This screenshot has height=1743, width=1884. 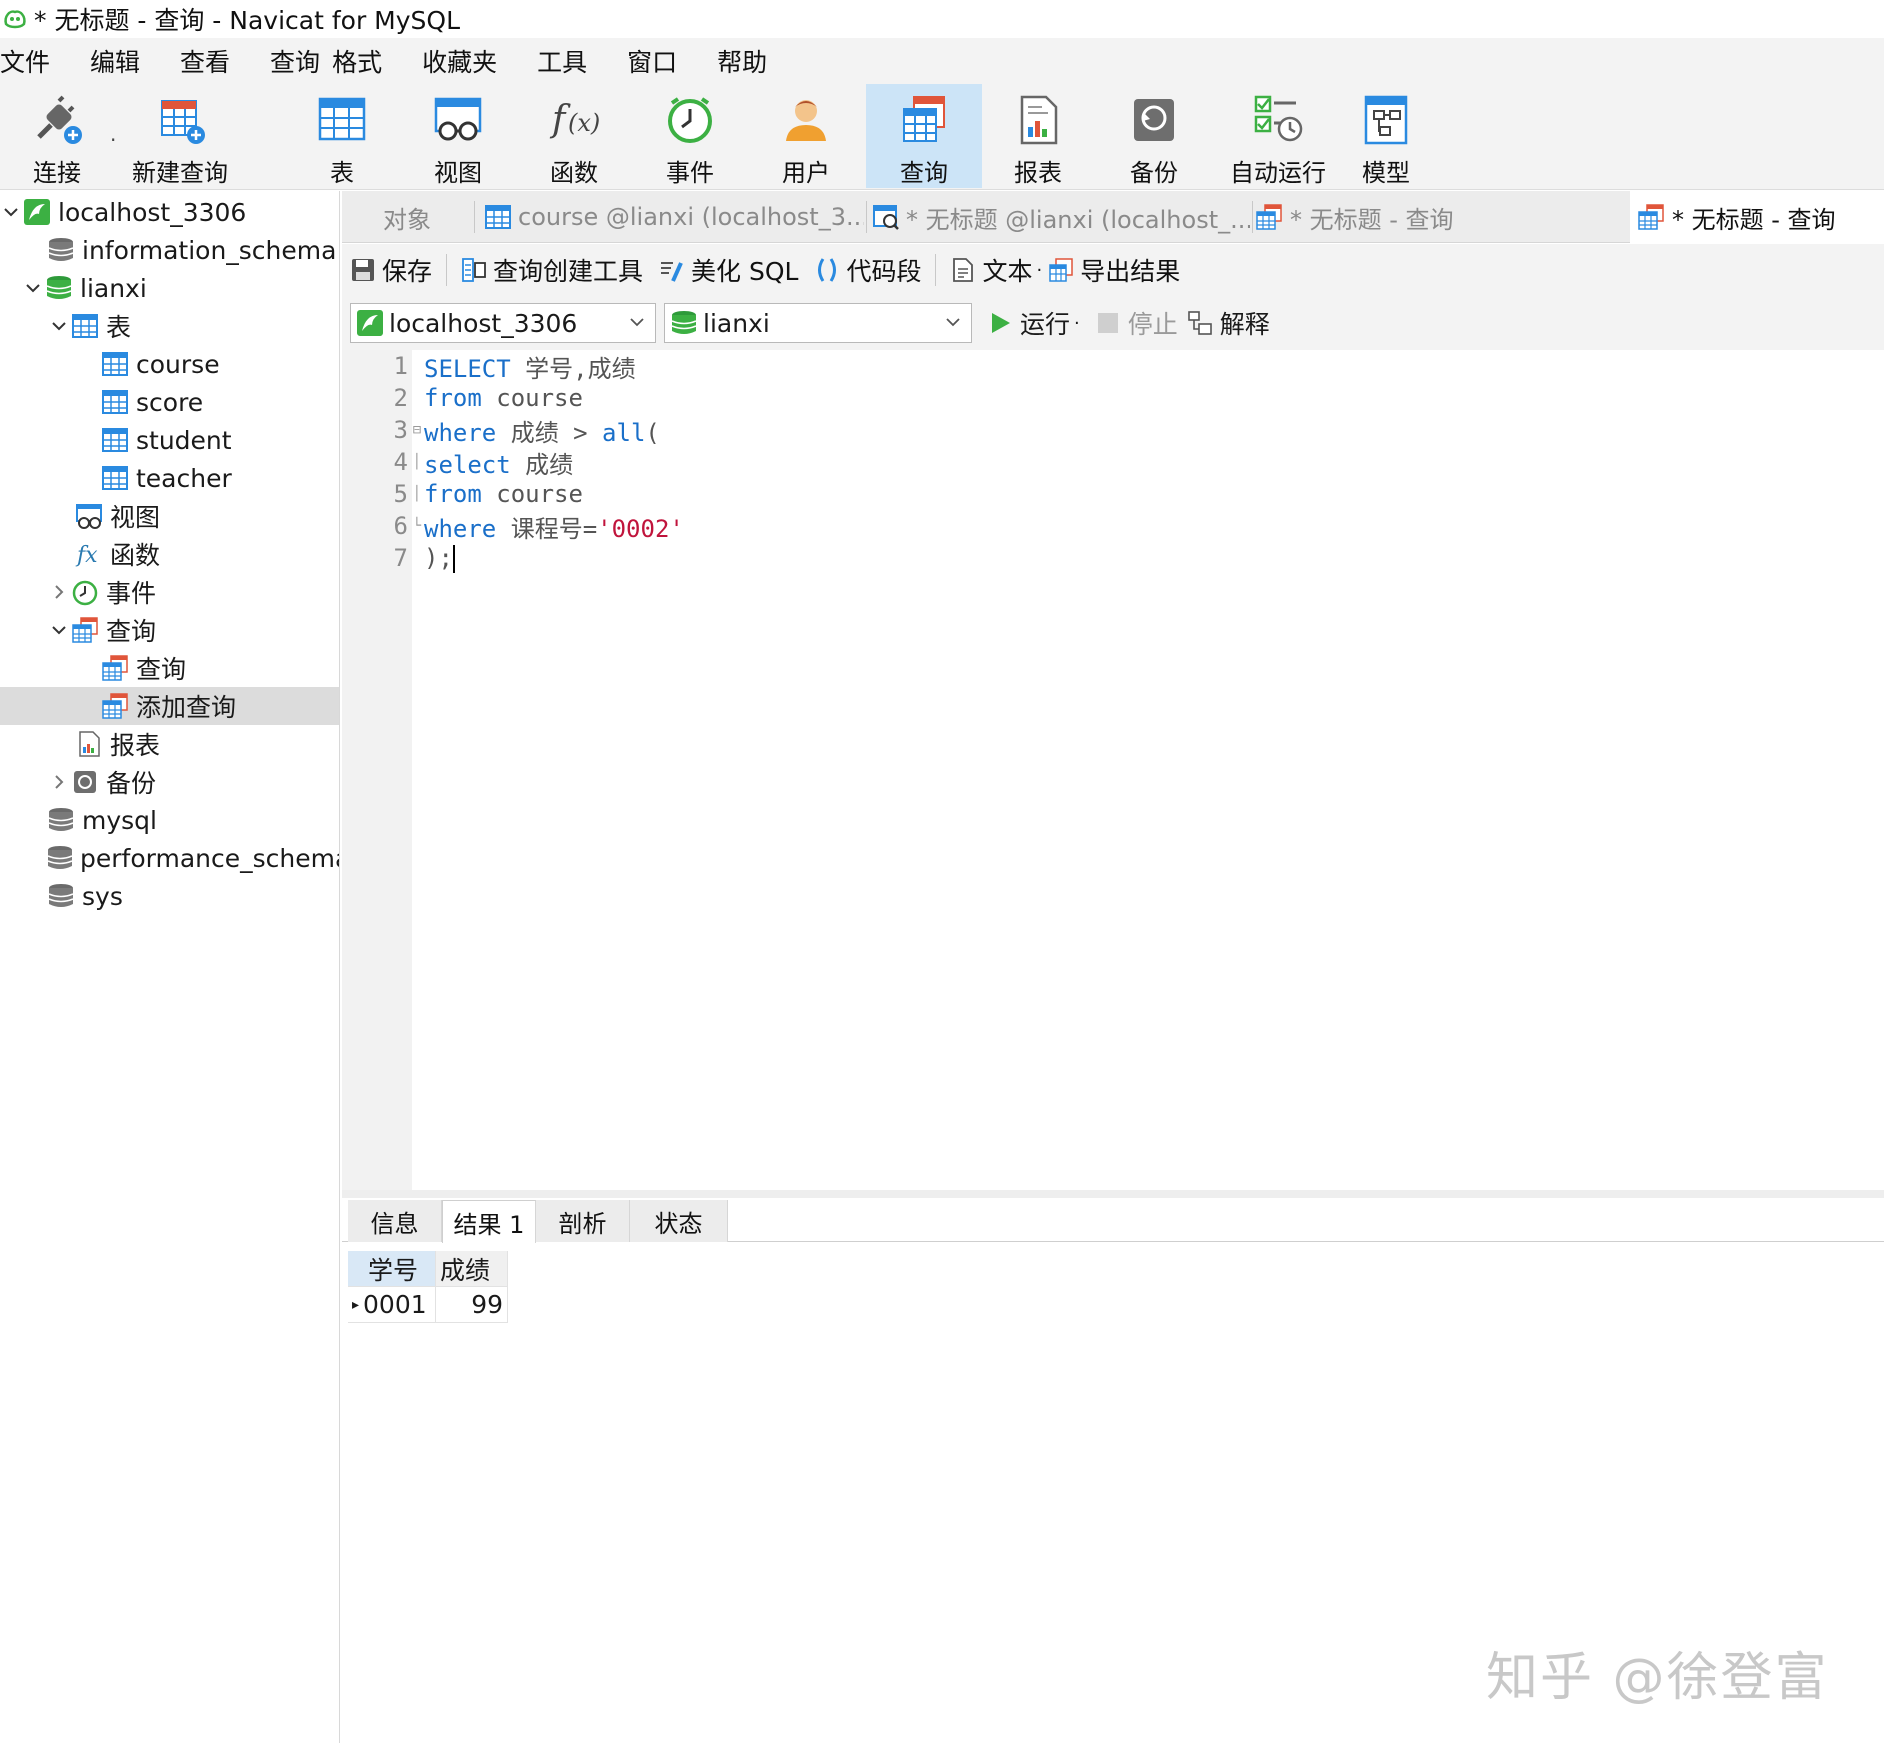 What do you see at coordinates (169, 212) in the screenshot?
I see `tree-connection-localhost: localhost_3306` at bounding box center [169, 212].